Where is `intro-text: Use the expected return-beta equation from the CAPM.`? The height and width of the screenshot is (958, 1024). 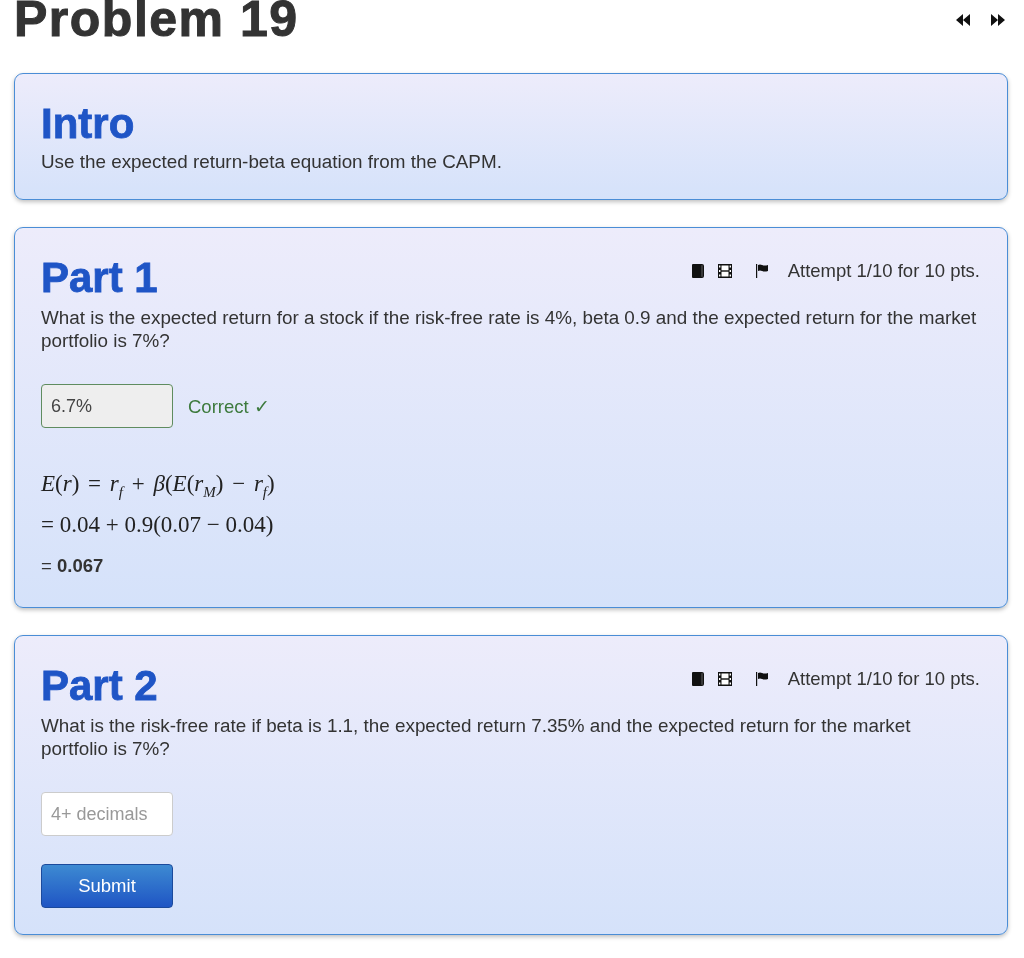
intro-text: Use the expected return-beta equation from the CAPM. is located at coordinates (272, 161).